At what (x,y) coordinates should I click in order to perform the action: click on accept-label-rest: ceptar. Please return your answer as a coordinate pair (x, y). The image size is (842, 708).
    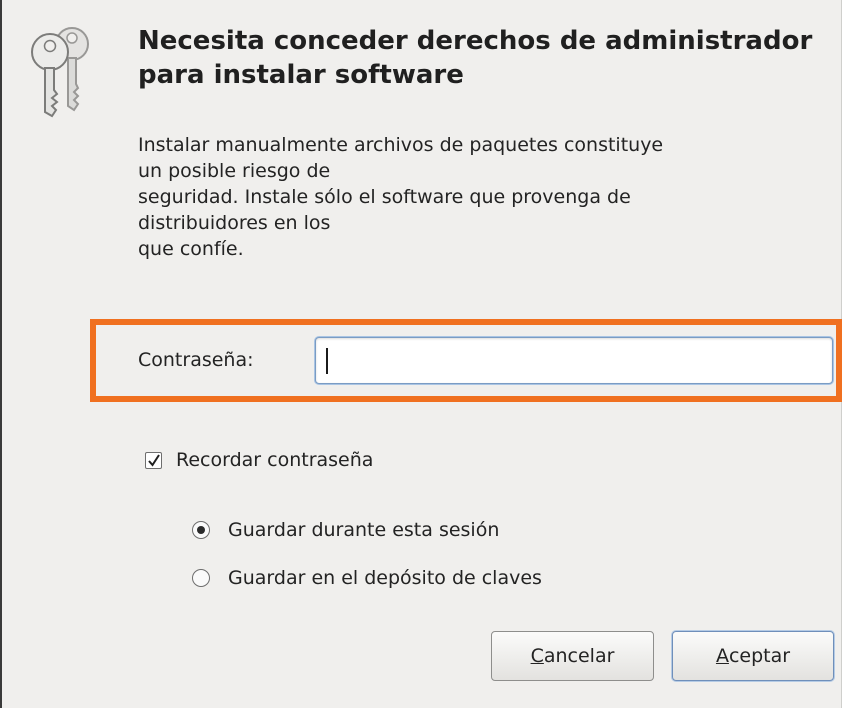
    Looking at the image, I should click on (759, 656).